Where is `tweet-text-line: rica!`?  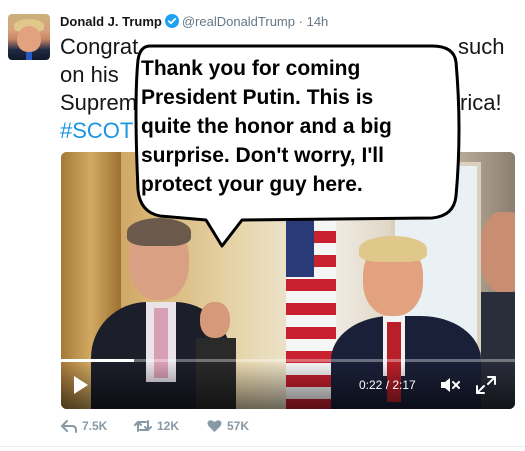 tweet-text-line: rica! is located at coordinates (481, 102).